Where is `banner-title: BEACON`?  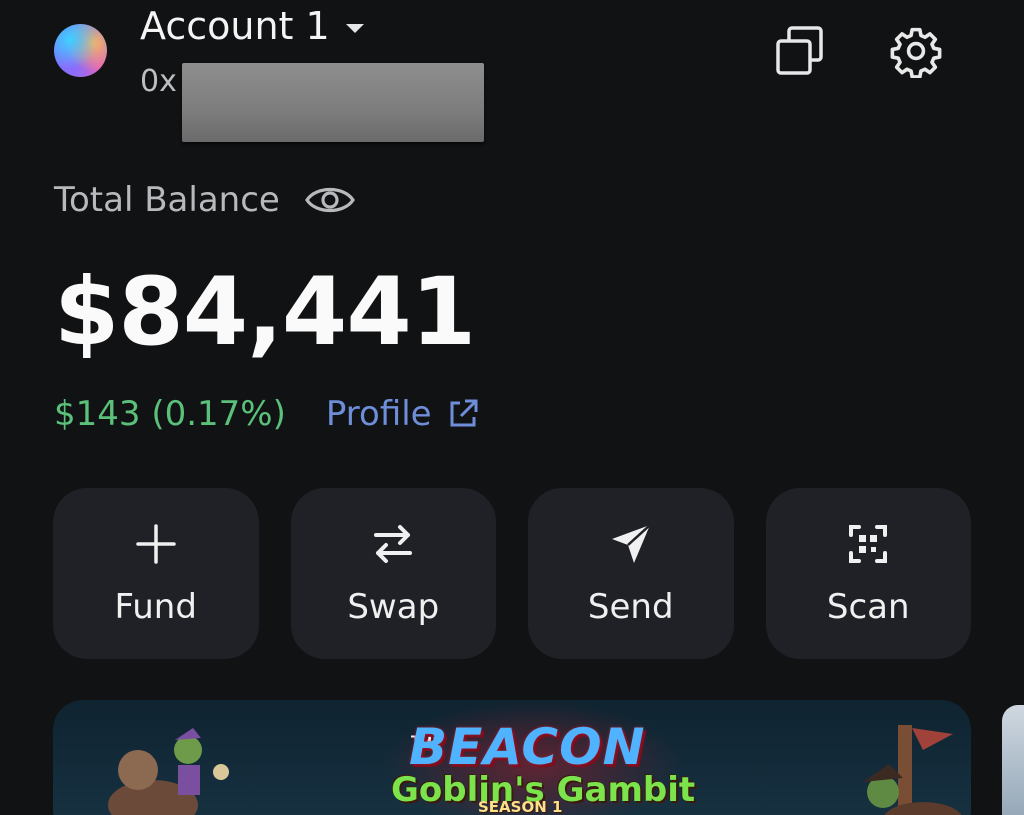
banner-title: BEACON is located at coordinates (527, 747).